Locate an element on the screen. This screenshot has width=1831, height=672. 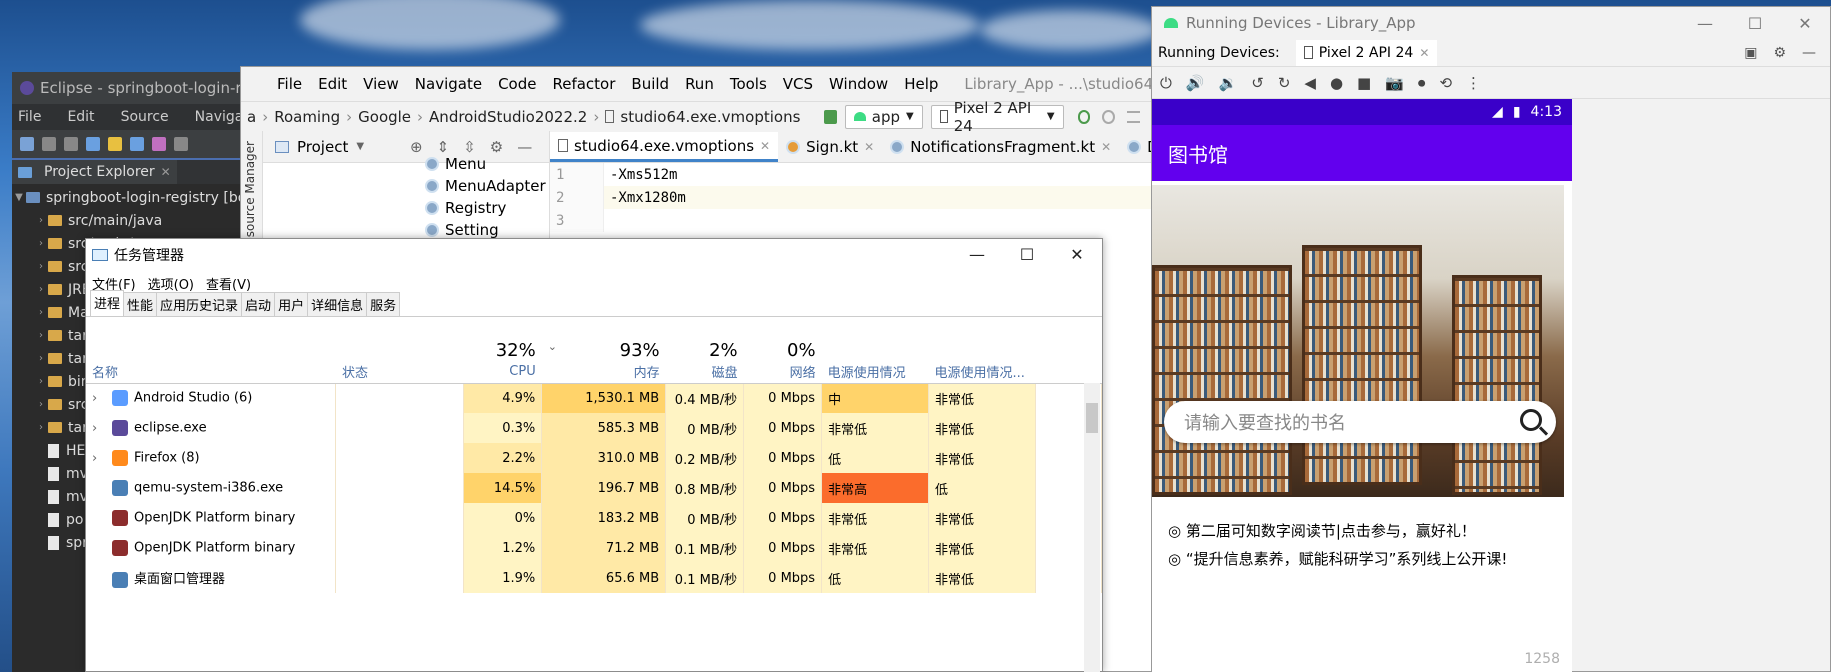
menu-view: View is located at coordinates (381, 84).